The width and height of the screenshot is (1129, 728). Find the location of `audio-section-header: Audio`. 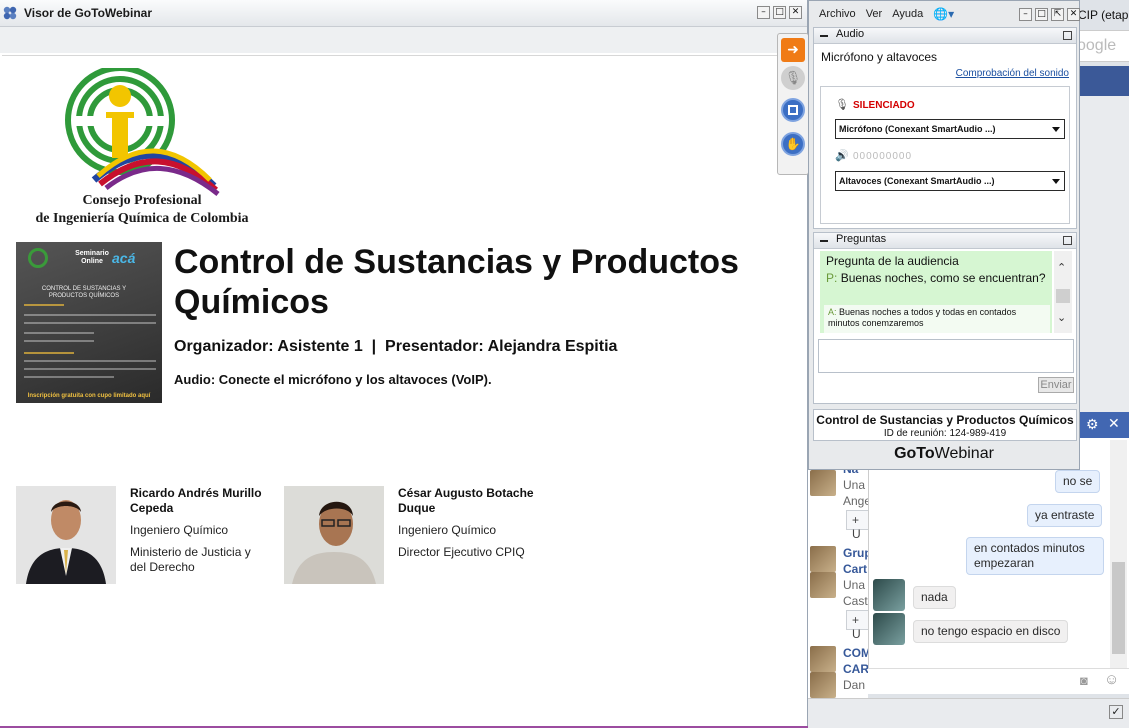

audio-section-header: Audio is located at coordinates (945, 36).